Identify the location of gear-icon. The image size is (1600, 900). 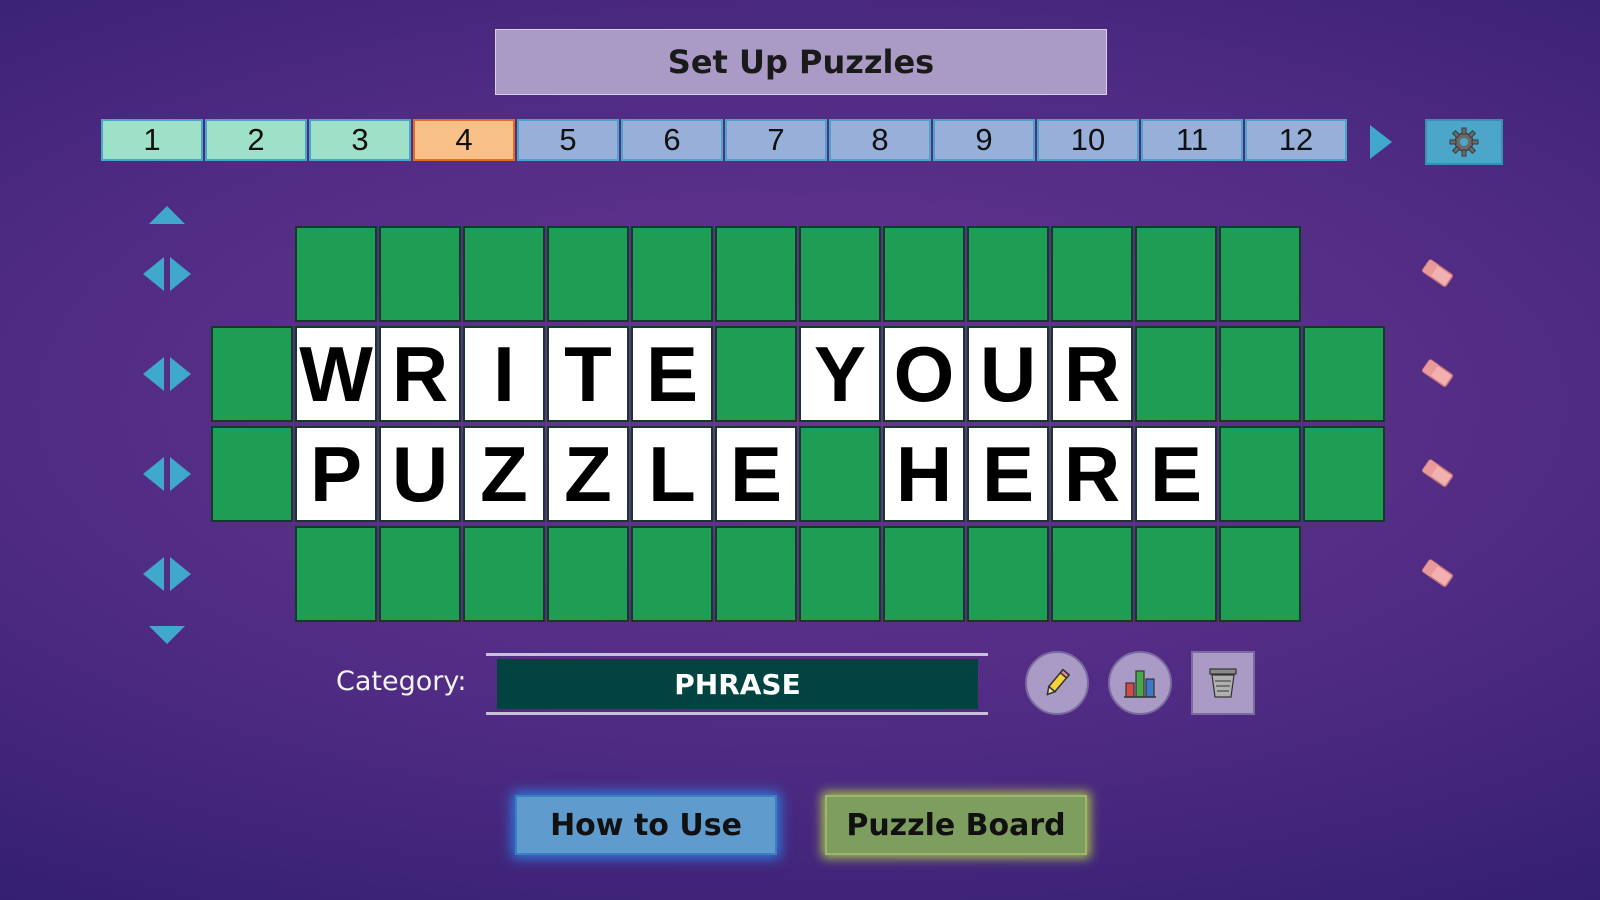
(1464, 142).